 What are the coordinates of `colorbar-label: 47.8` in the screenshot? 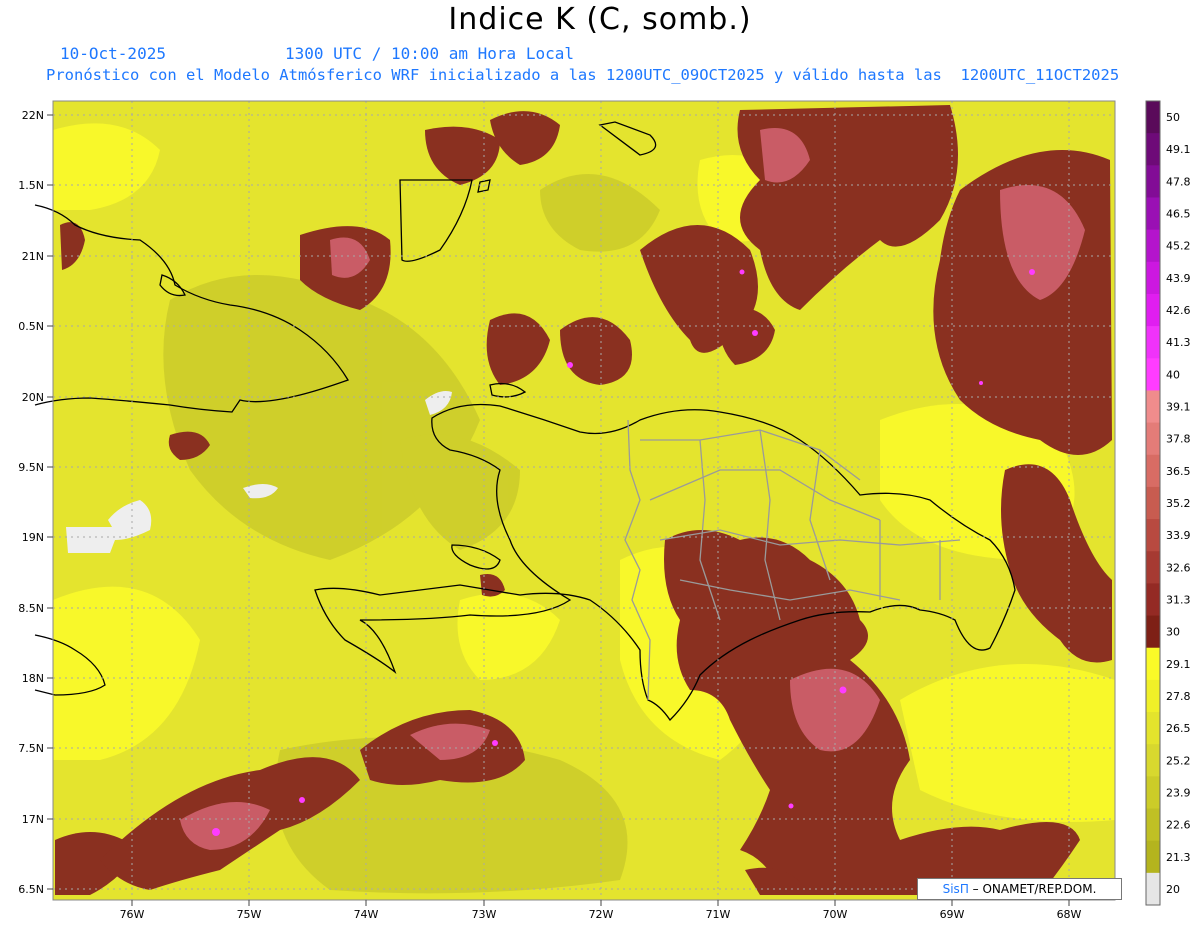 It's located at (1178, 181).